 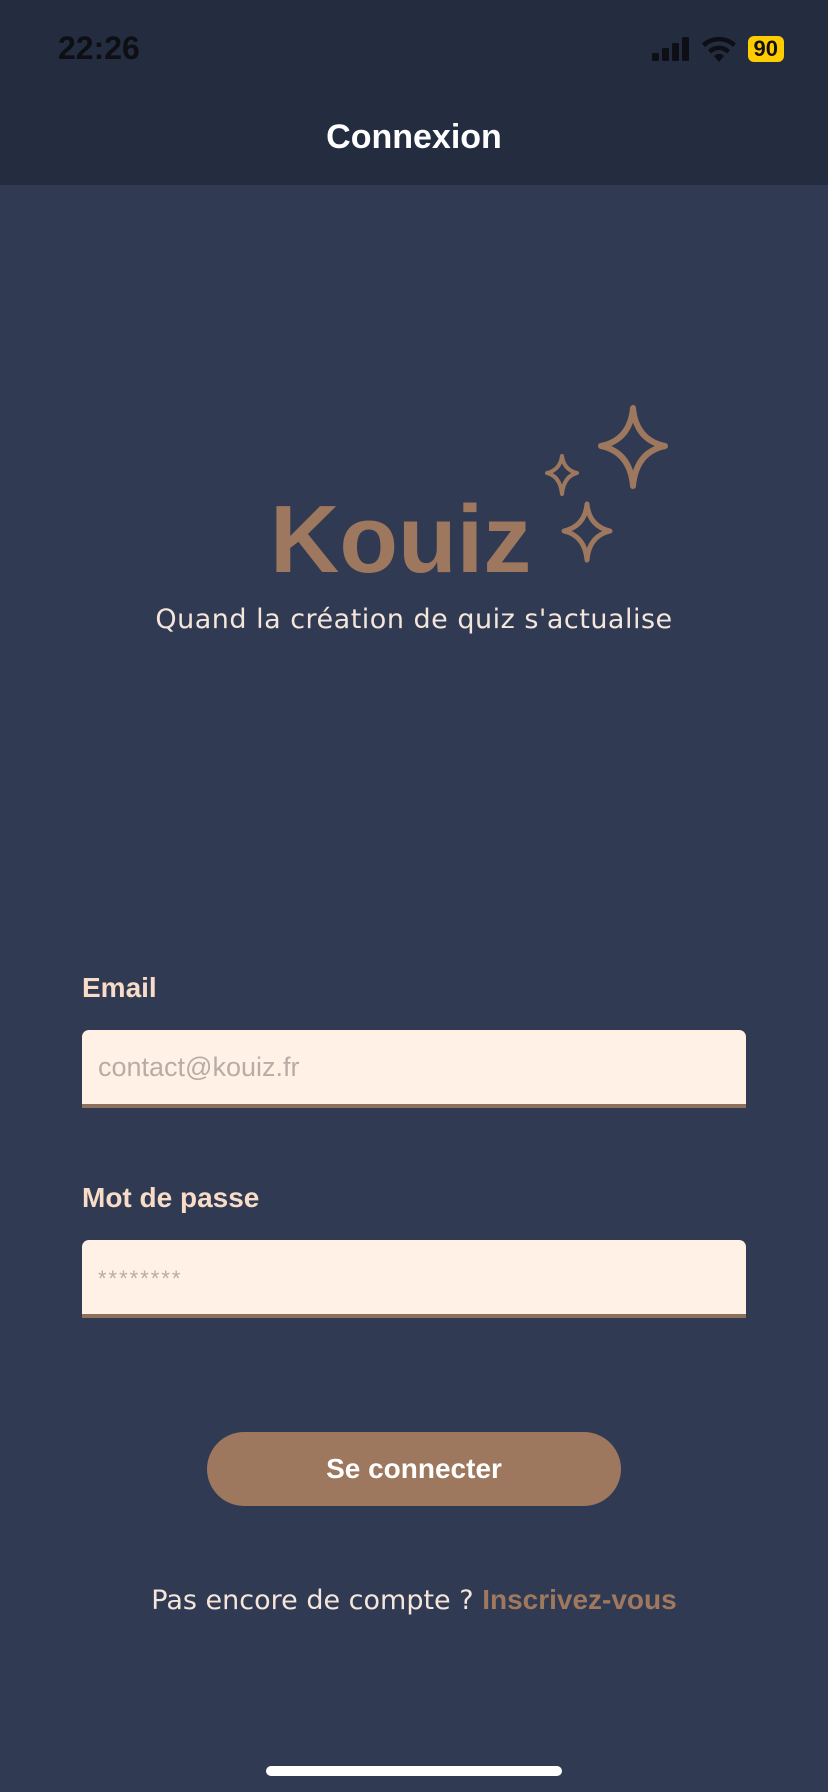 What do you see at coordinates (400, 538) in the screenshot?
I see `svg-text: Kouiz` at bounding box center [400, 538].